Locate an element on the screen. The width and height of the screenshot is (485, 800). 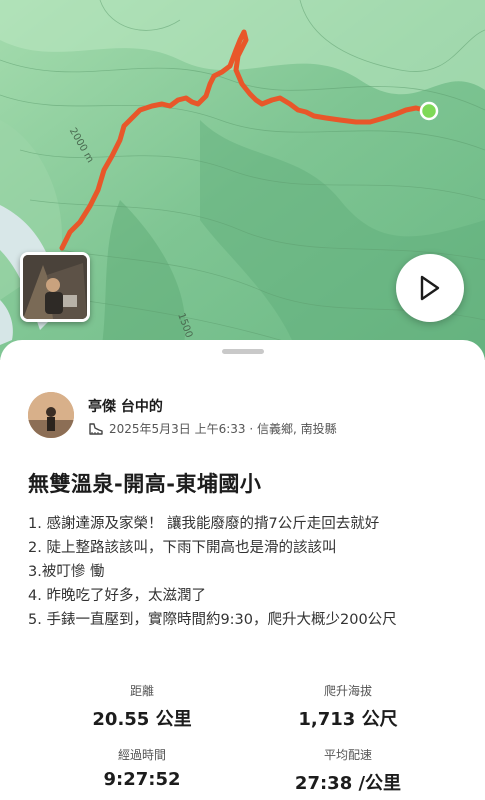
stat-elevation: 爬升海拔 1,713 公尺 is located at coordinates (348, 706).